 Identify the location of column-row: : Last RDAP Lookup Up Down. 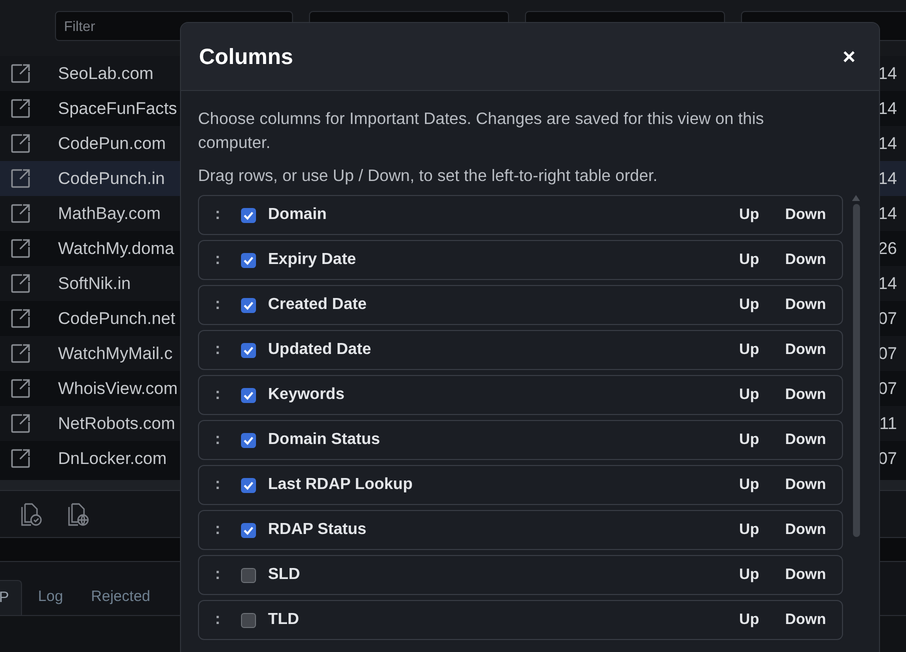
(520, 485).